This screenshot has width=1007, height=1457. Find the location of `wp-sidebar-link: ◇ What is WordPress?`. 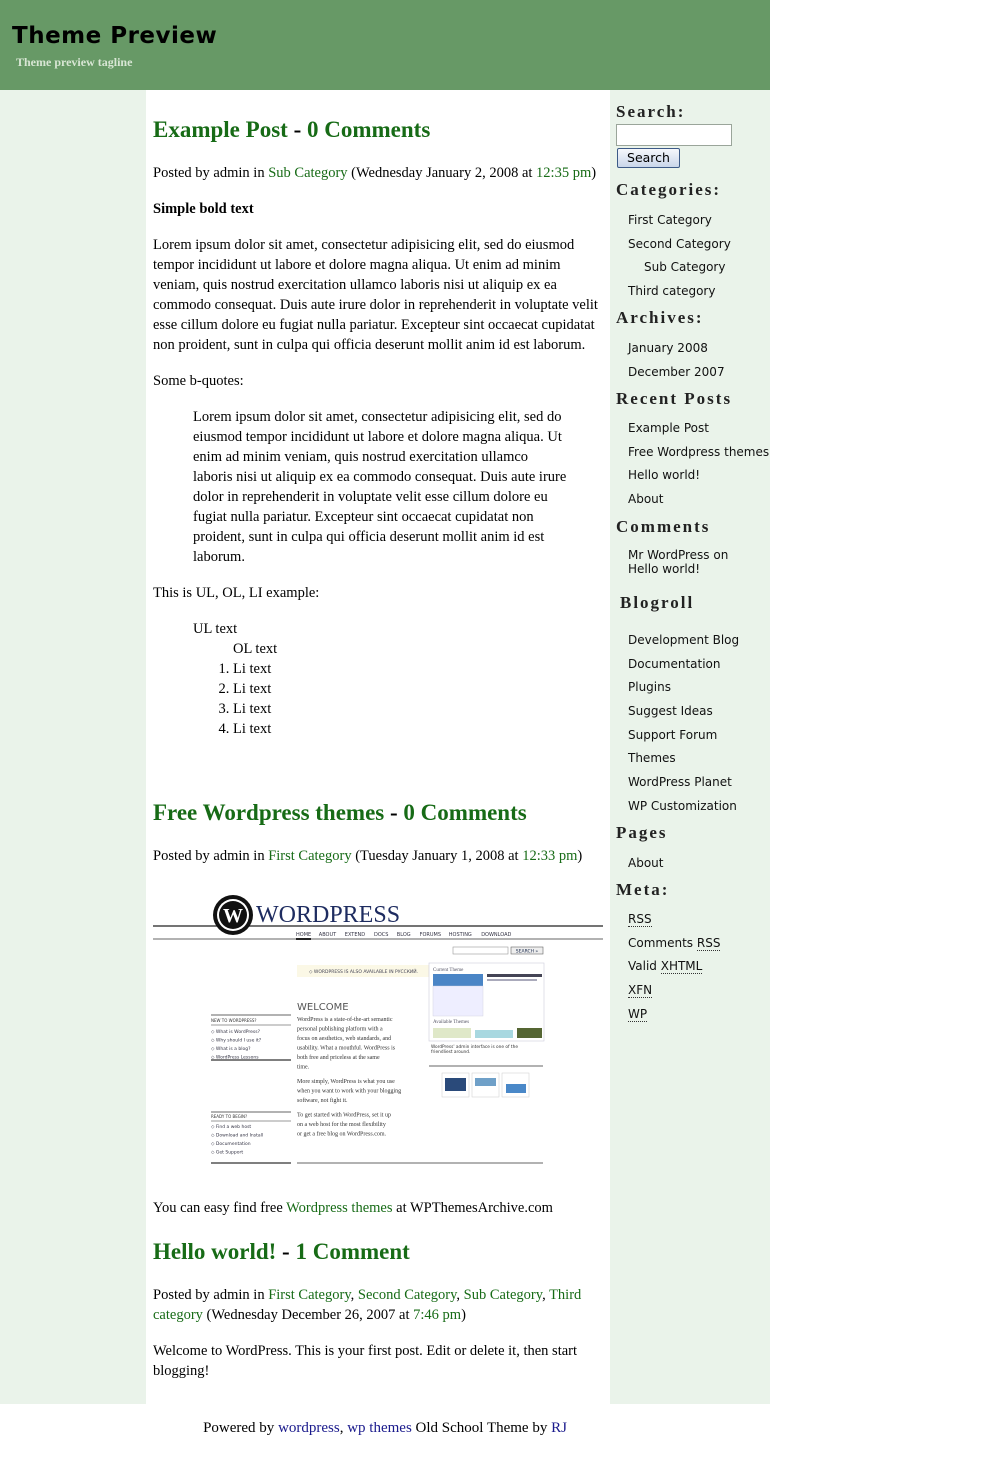

wp-sidebar-link: ◇ What is WordPress? is located at coordinates (236, 1032).